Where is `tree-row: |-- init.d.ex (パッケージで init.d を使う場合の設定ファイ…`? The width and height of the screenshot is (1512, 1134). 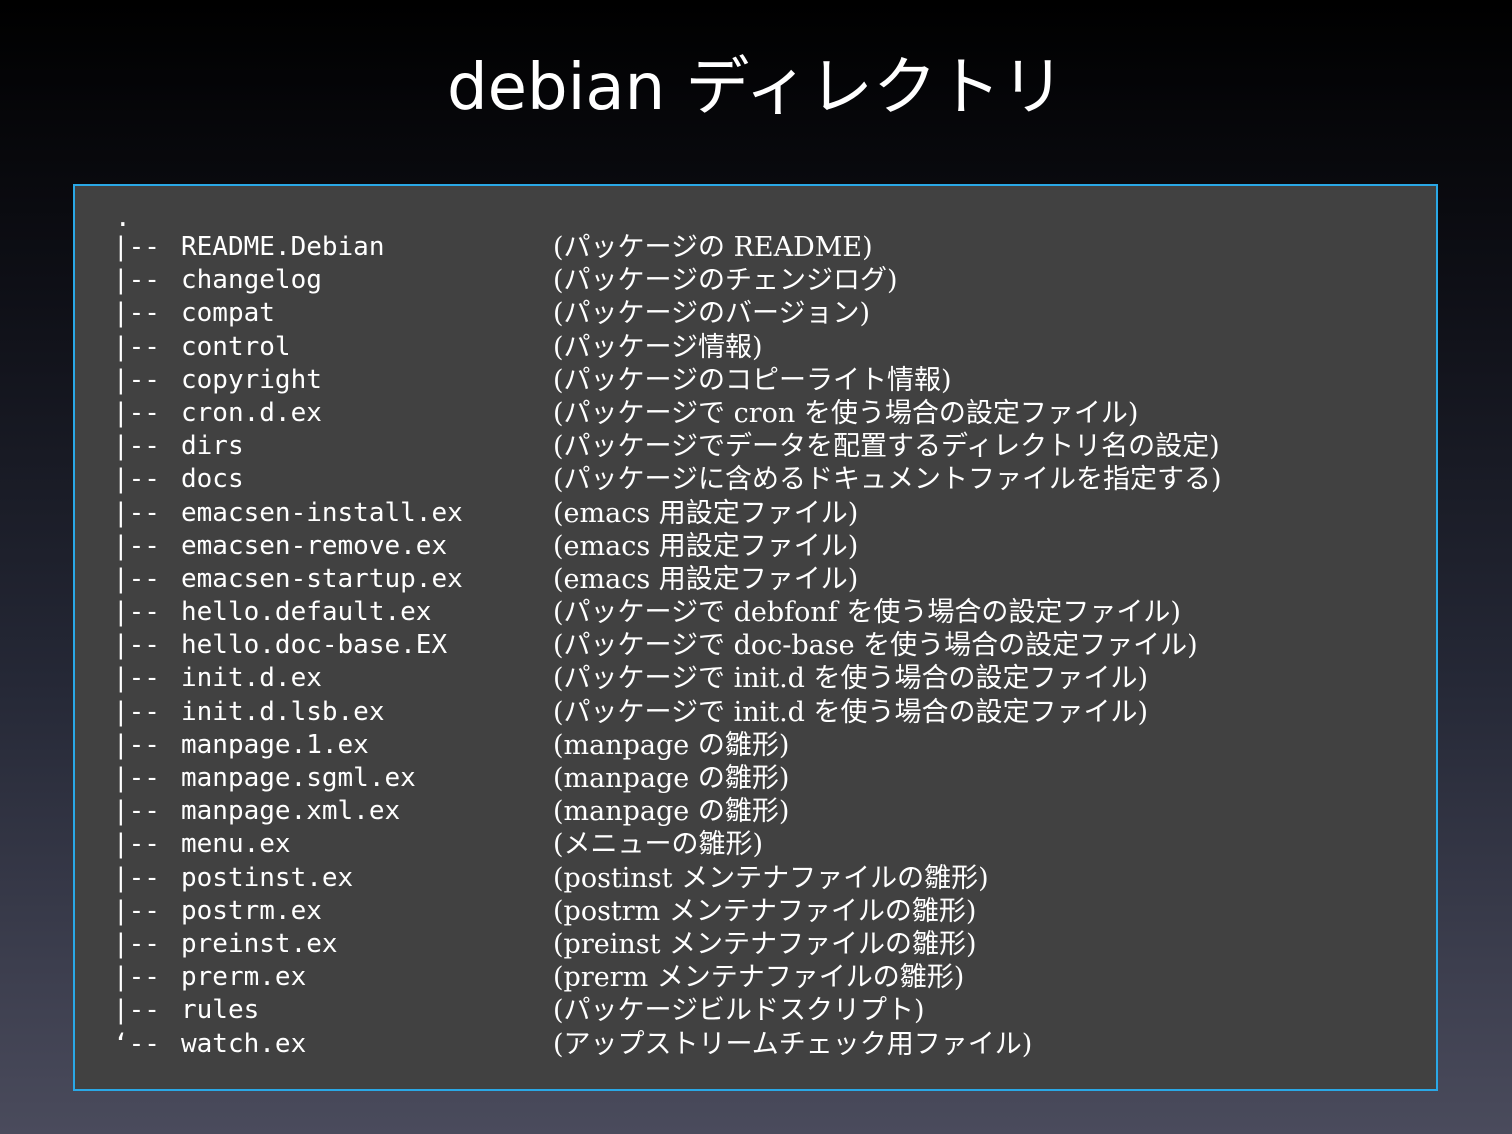 tree-row: |-- init.d.ex (パッケージで init.d を使う場合の設定ファイ… is located at coordinates (763, 678).